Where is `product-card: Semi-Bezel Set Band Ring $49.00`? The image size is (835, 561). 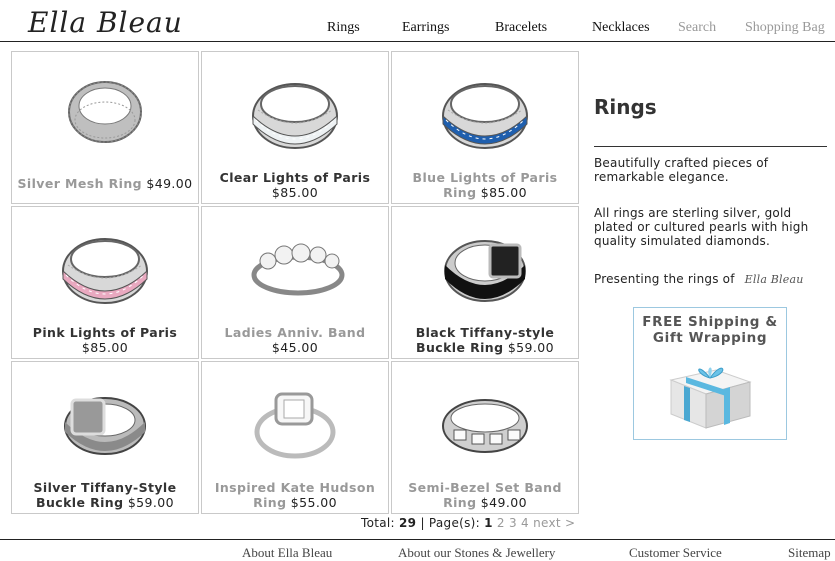
product-card: Semi-Bezel Set Band Ring $49.00 is located at coordinates (485, 437).